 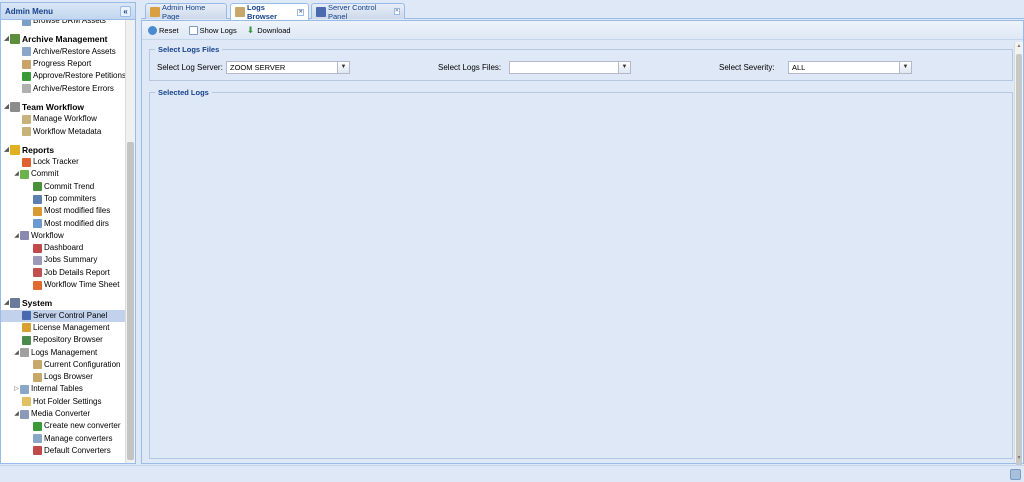 What do you see at coordinates (850, 67) in the screenshot?
I see `severity-select: ALL ▼` at bounding box center [850, 67].